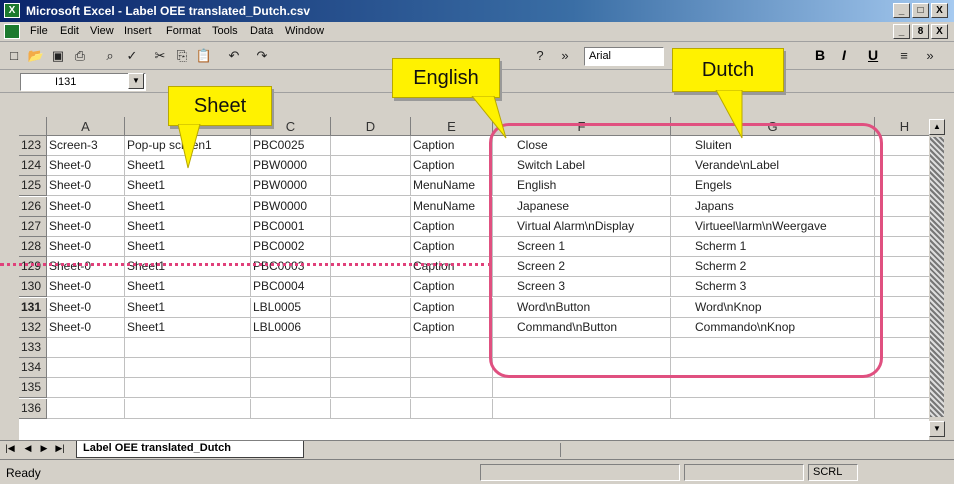 The image size is (954, 484). What do you see at coordinates (12, 31) in the screenshot?
I see `workbook-icon` at bounding box center [12, 31].